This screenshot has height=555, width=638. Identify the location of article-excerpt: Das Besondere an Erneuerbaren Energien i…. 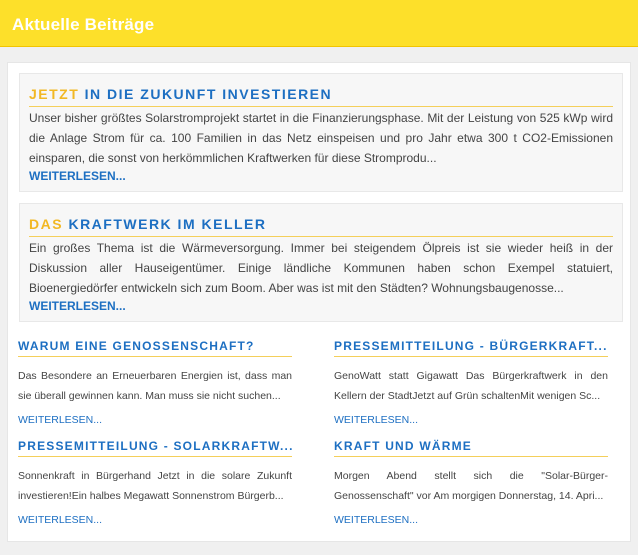
(155, 386).